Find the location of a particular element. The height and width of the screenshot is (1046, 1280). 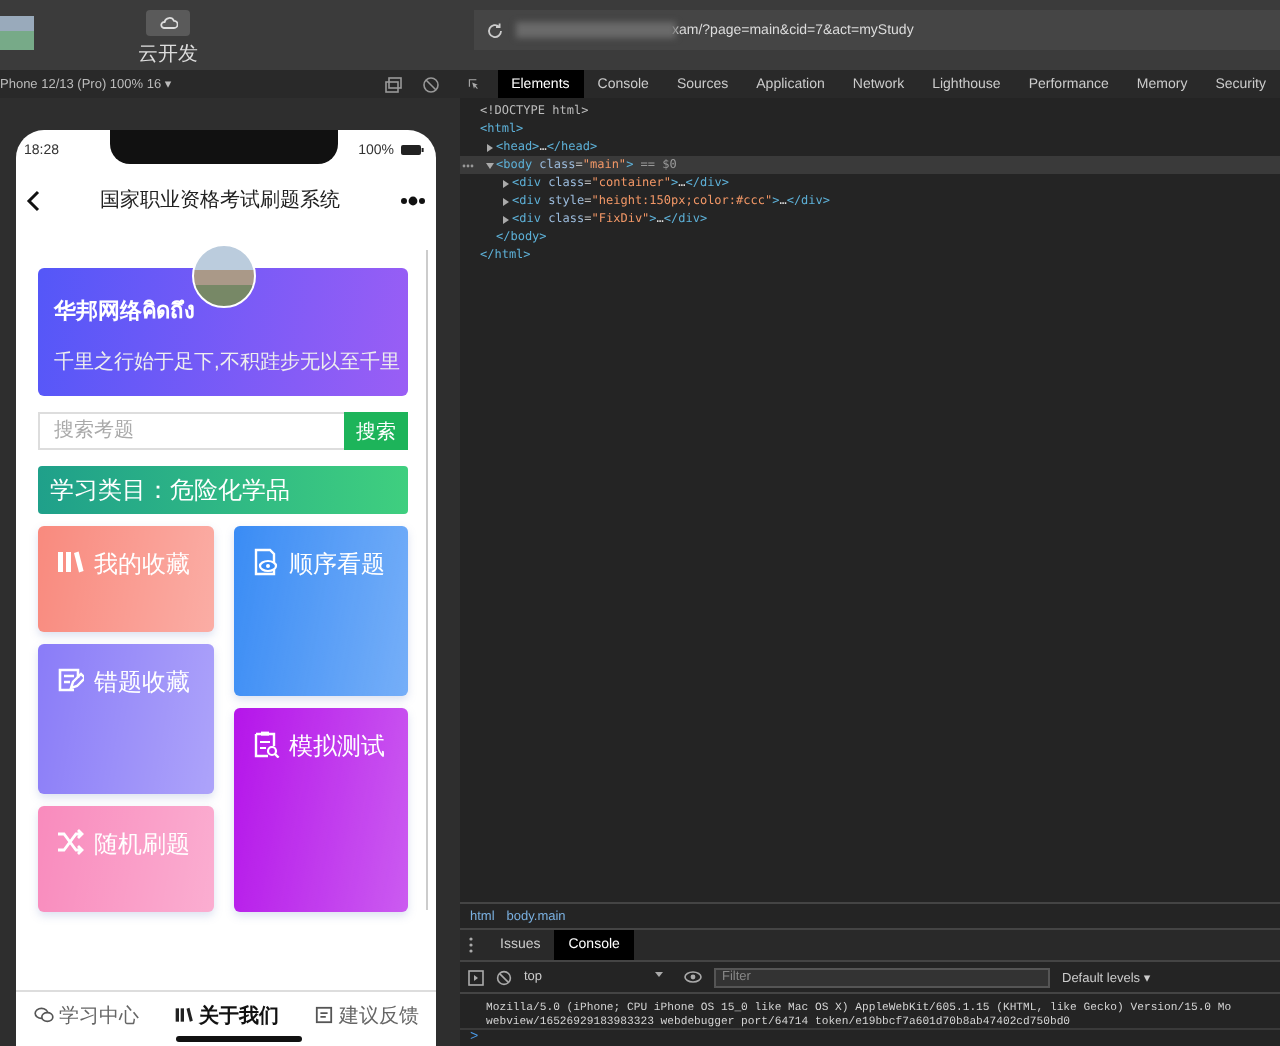

photo-placeholder is located at coordinates (17, 33).